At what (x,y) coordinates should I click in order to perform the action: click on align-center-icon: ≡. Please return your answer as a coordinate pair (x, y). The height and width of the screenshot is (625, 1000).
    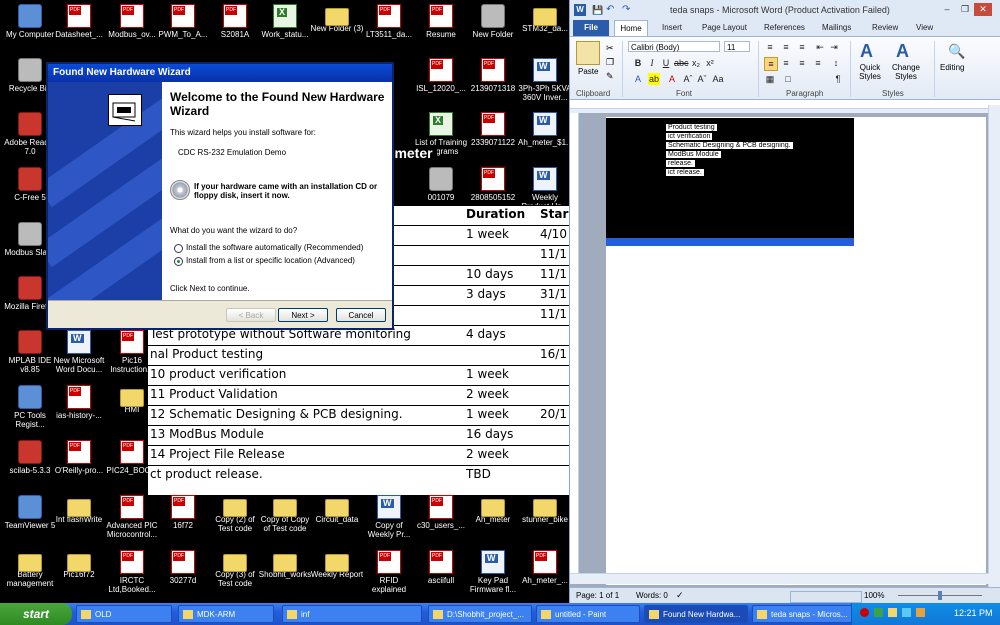
    Looking at the image, I should click on (786, 63).